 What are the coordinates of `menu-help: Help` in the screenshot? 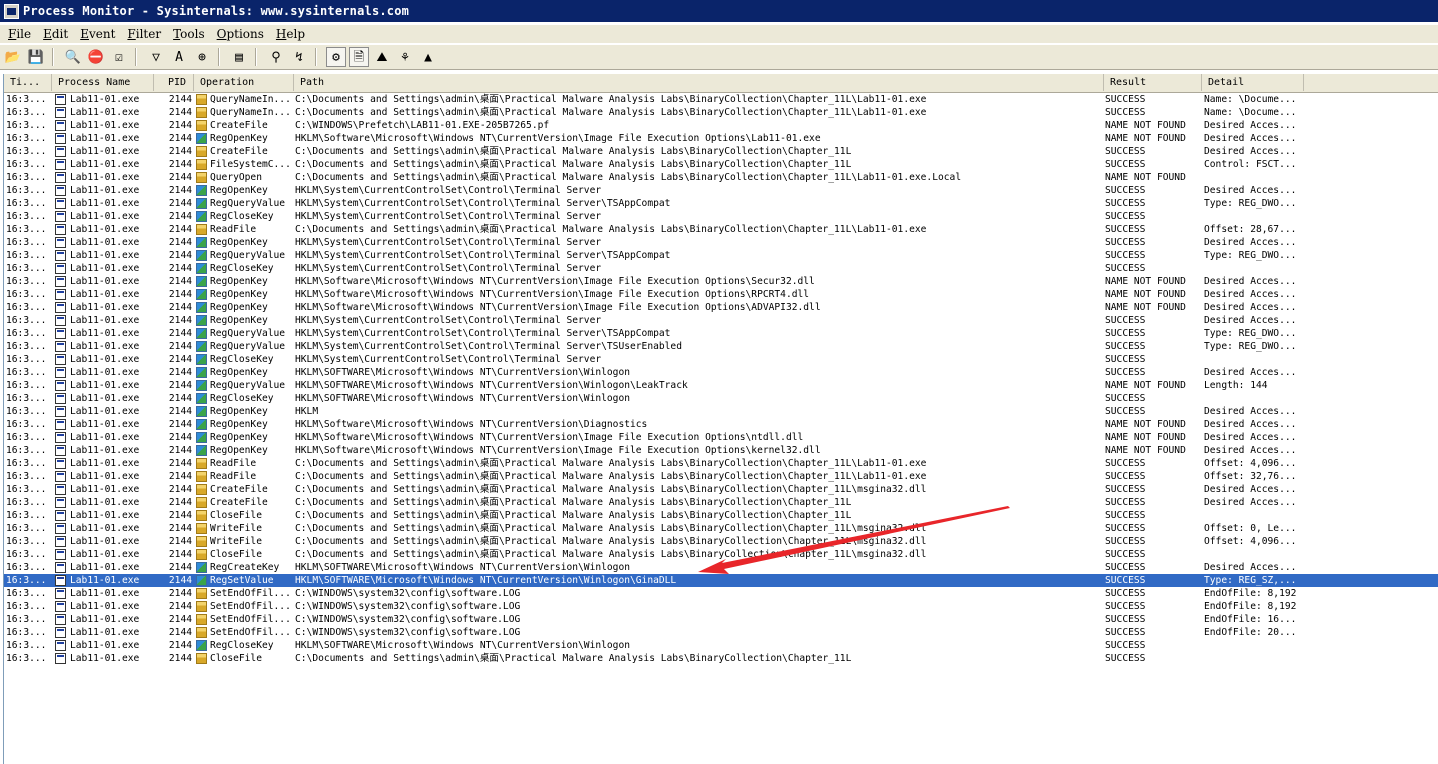 It's located at (290, 34).